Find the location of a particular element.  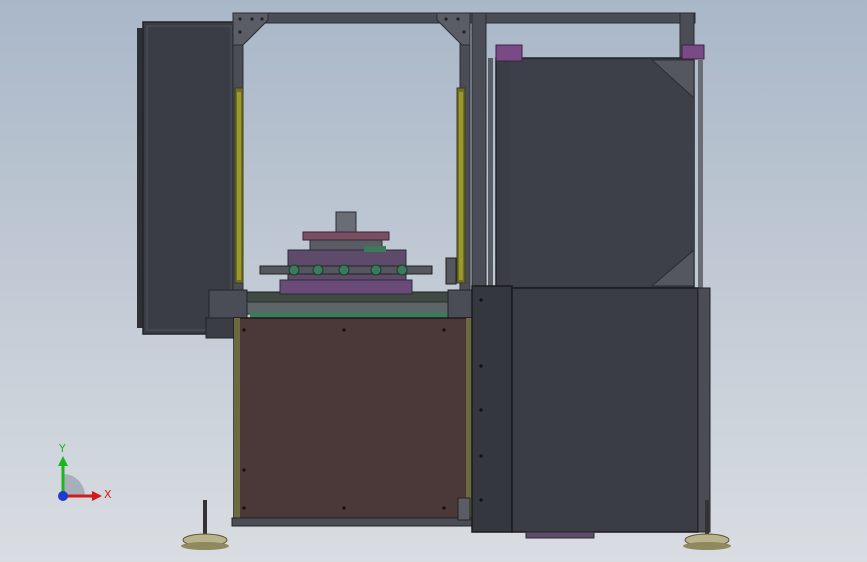

left-control-box is located at coordinates (186, 178).